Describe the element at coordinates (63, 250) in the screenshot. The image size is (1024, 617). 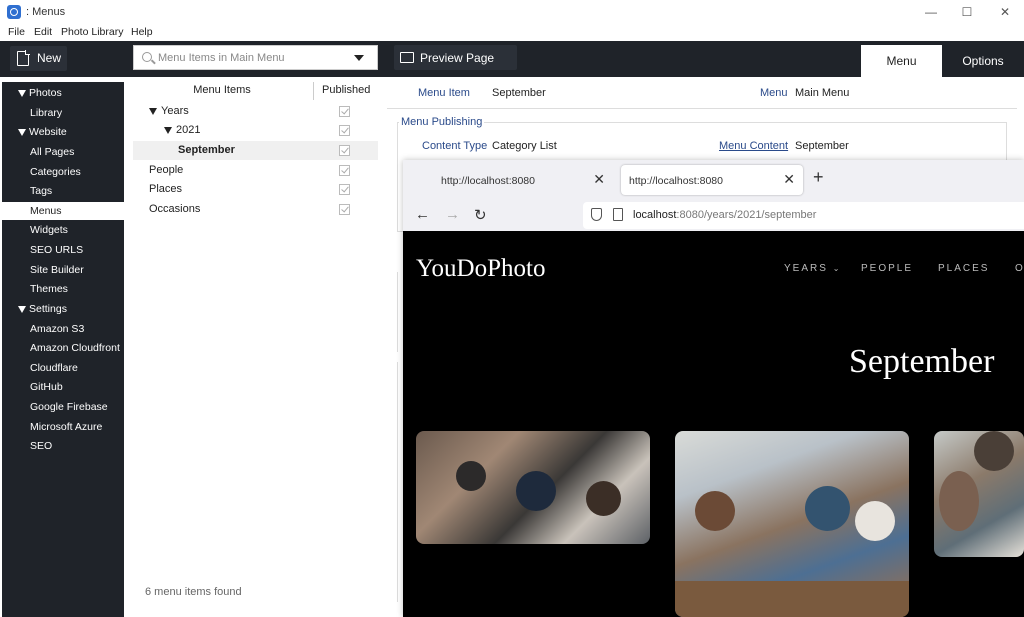
I see `sidebar-item-seo-urls: SEO URLS` at that location.